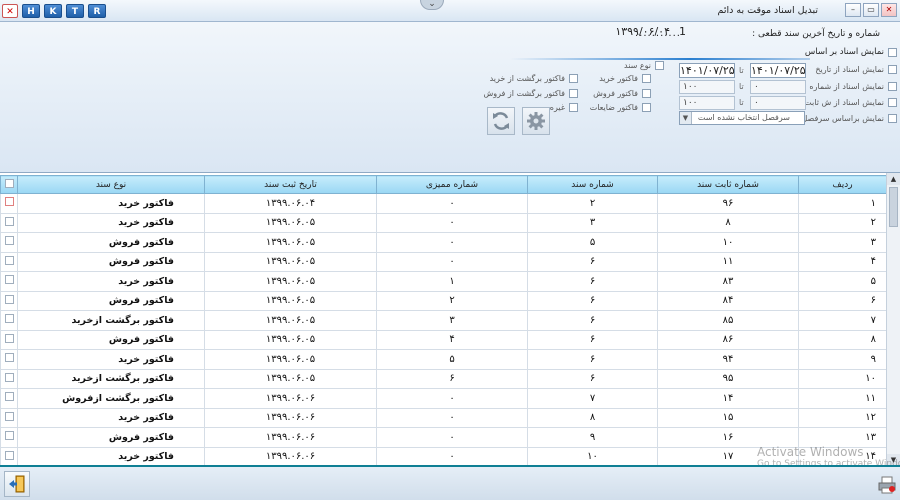 The width and height of the screenshot is (900, 500). Describe the element at coordinates (889, 10) in the screenshot. I see `close-icon: ✕` at that location.